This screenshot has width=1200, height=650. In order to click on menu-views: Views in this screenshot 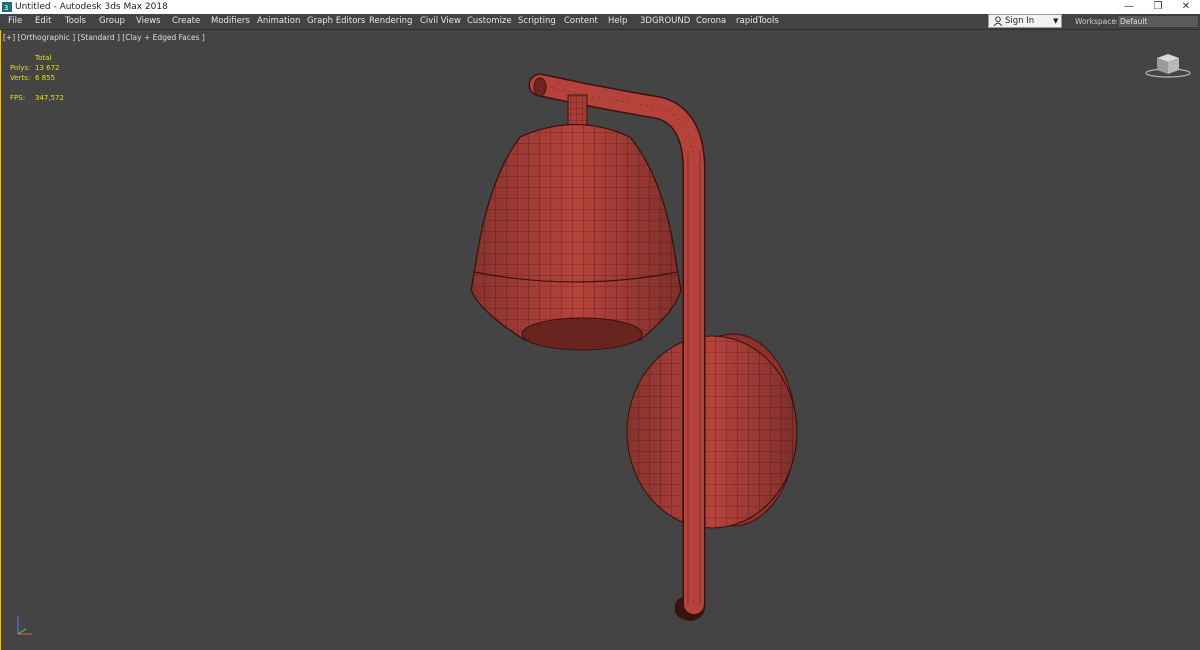, I will do `click(148, 21)`.